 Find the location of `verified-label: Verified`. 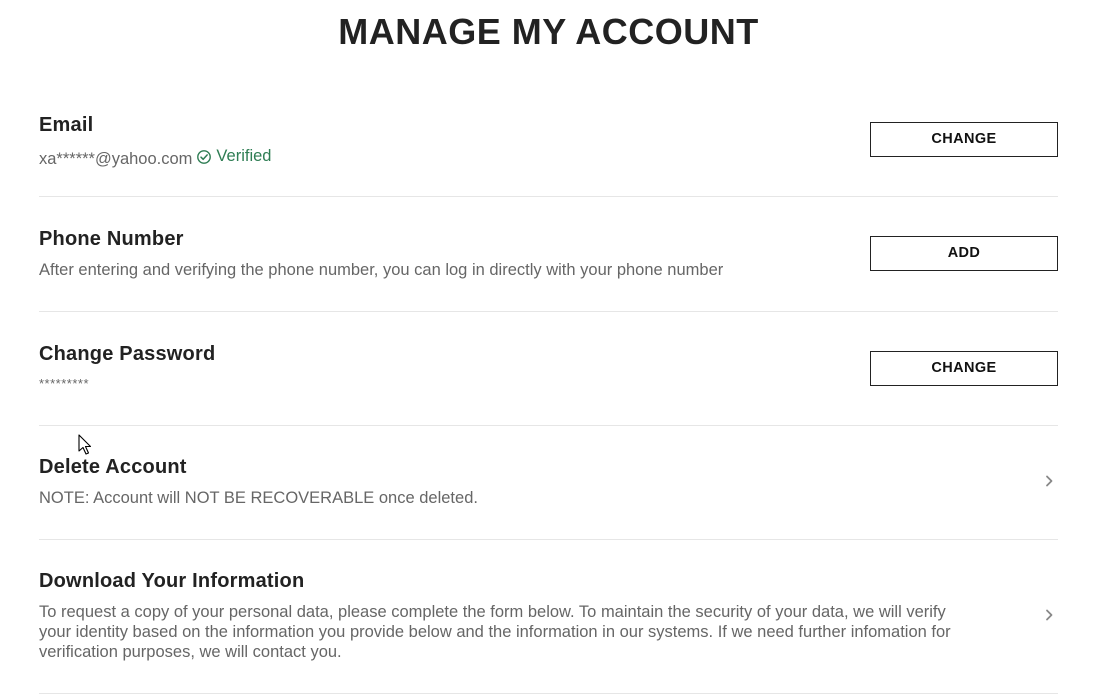

verified-label: Verified is located at coordinates (244, 156).